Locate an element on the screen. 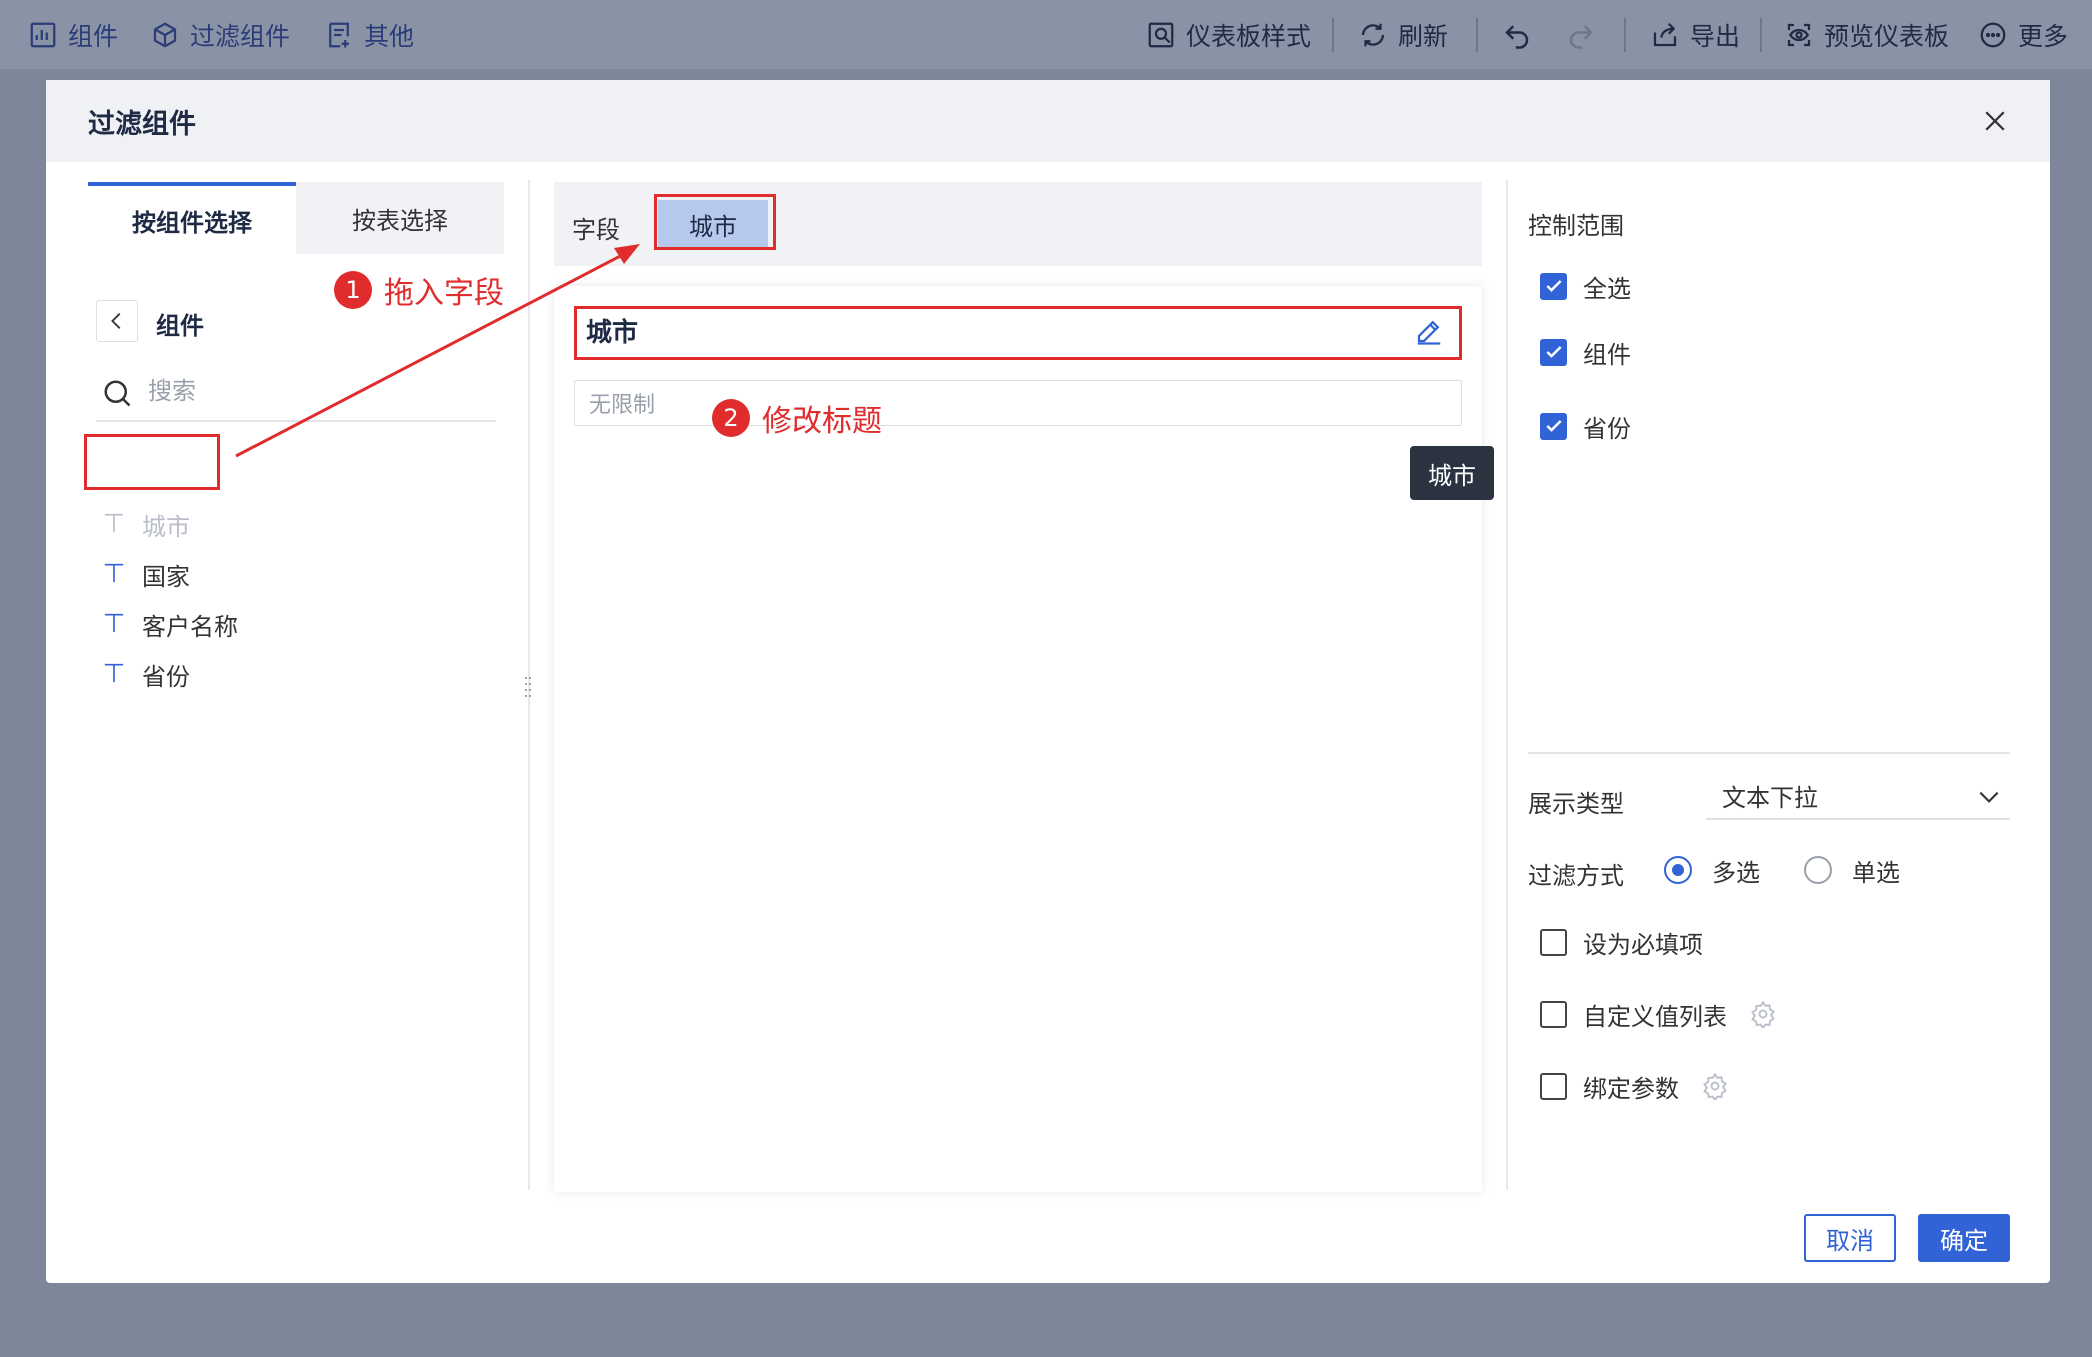 The height and width of the screenshot is (1357, 2092). annotation-step-1: 1 拖入字段 is located at coordinates (419, 290).